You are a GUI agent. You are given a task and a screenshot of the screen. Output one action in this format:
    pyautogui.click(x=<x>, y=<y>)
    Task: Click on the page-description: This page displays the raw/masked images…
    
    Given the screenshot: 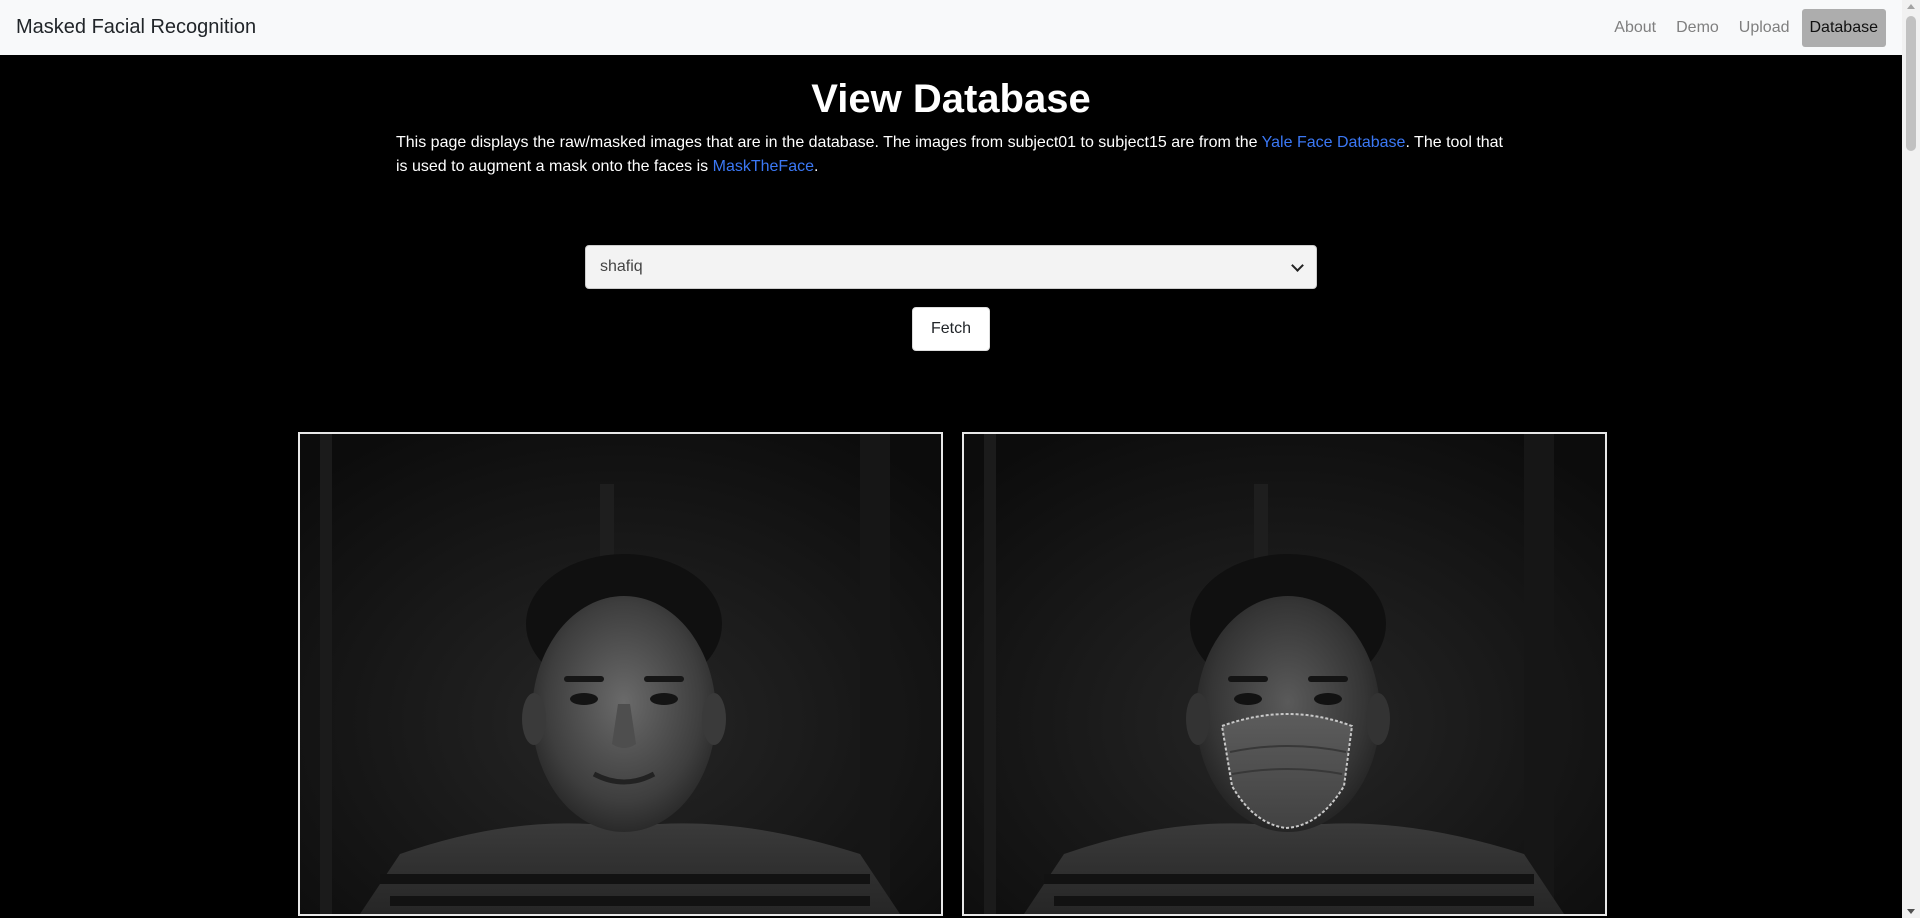 What is the action you would take?
    pyautogui.click(x=956, y=155)
    